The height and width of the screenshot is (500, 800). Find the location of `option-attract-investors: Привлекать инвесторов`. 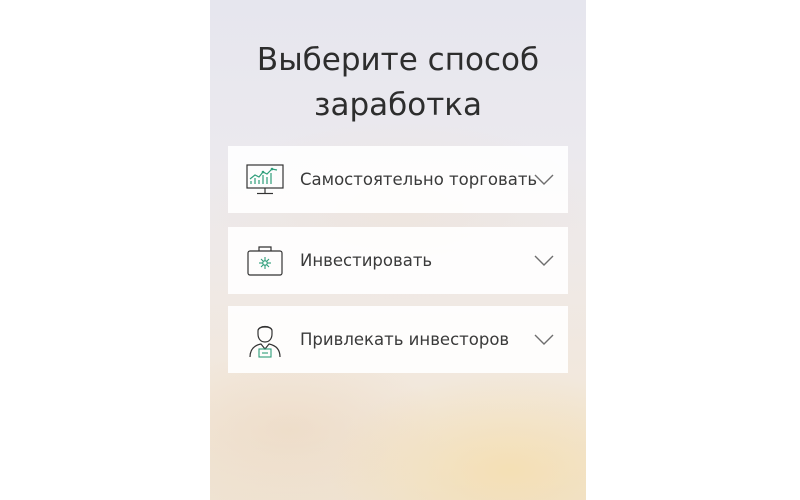

option-attract-investors: Привлекать инвесторов is located at coordinates (398, 339).